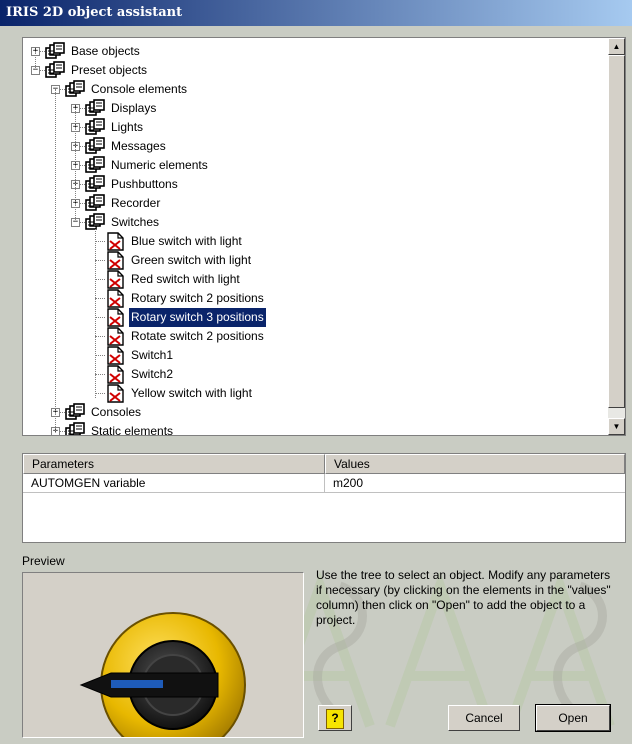 This screenshot has width=632, height=744. Describe the element at coordinates (43, 561) in the screenshot. I see `preview-label: Preview` at that location.